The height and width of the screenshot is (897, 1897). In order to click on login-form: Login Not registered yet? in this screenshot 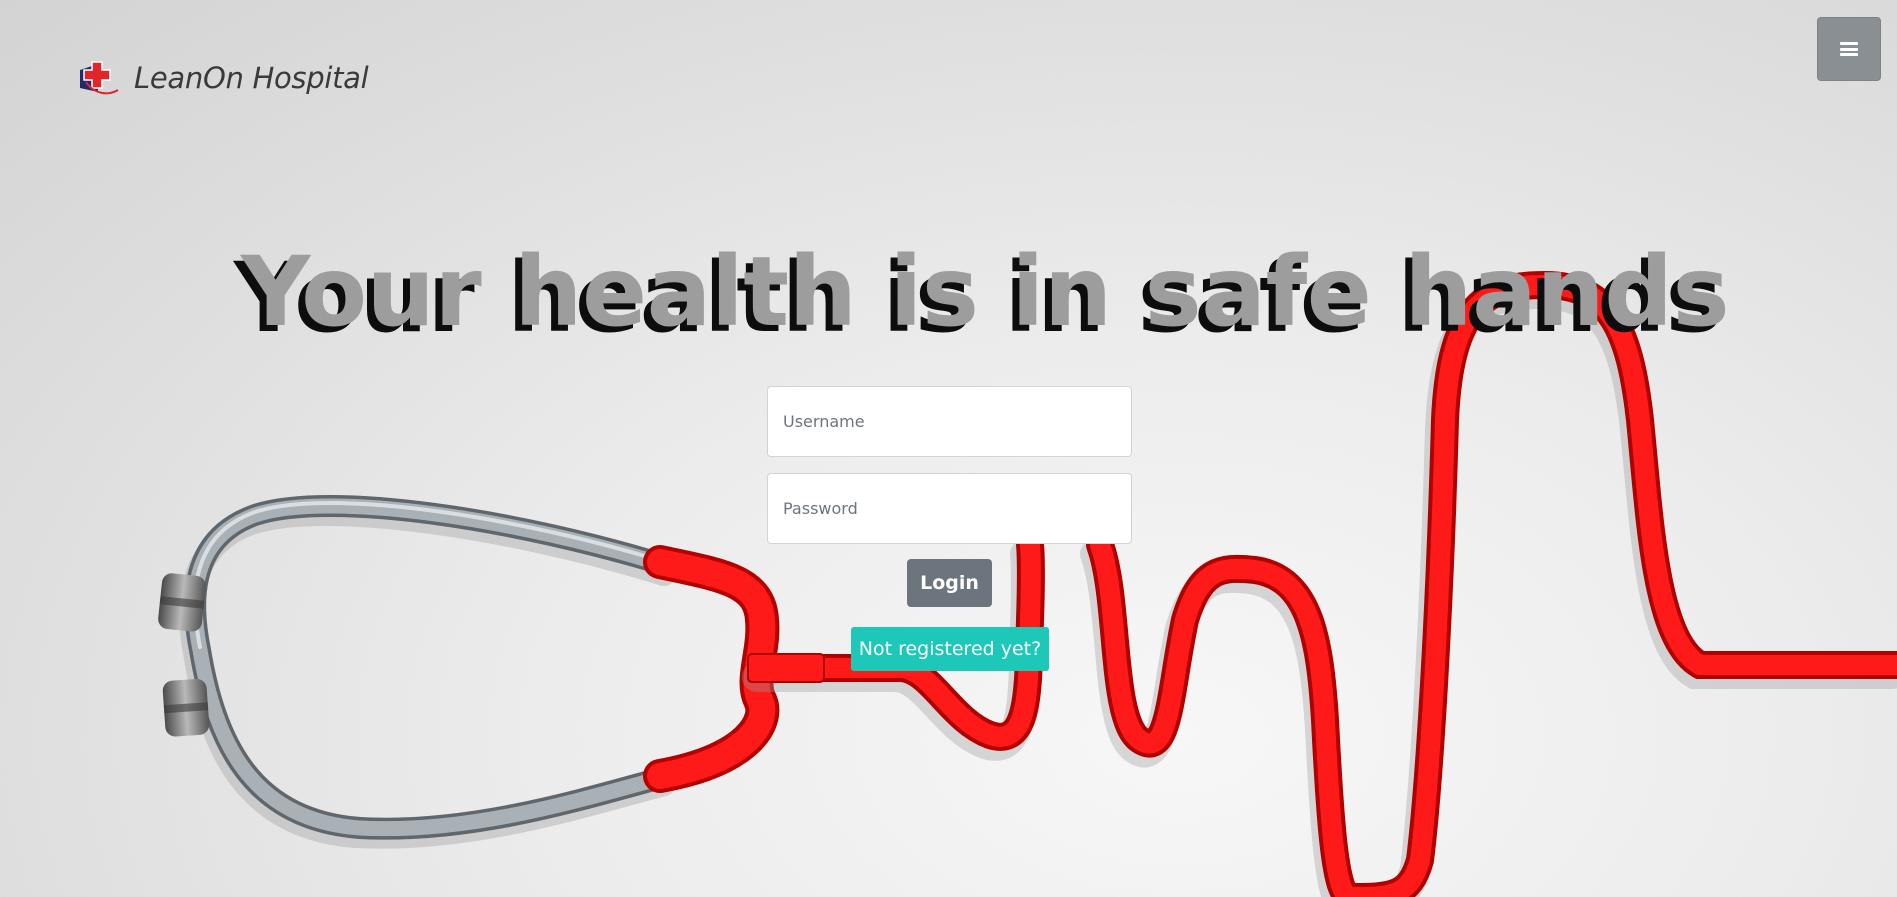, I will do `click(949, 528)`.